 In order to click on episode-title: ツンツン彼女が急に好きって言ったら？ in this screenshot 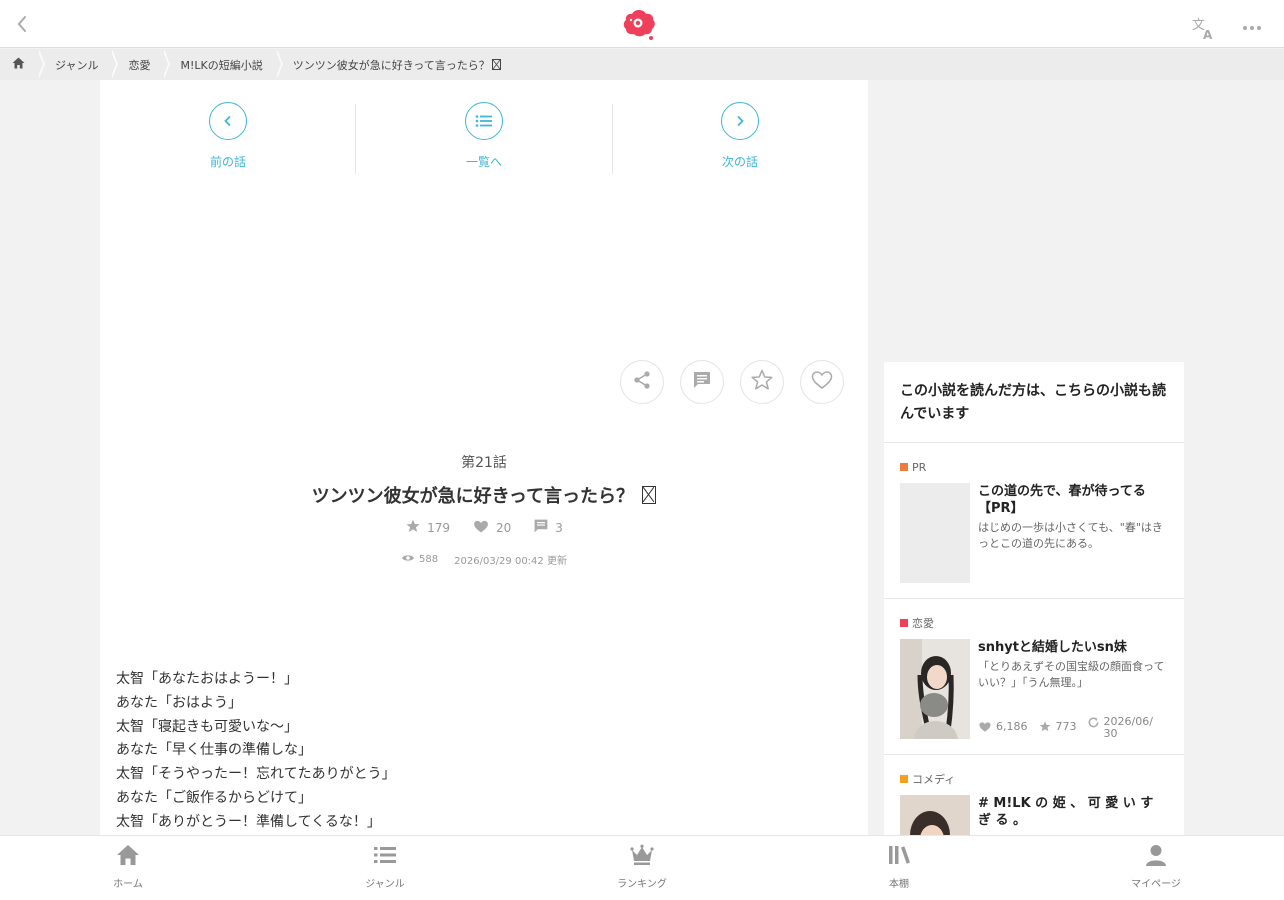, I will do `click(484, 495)`.